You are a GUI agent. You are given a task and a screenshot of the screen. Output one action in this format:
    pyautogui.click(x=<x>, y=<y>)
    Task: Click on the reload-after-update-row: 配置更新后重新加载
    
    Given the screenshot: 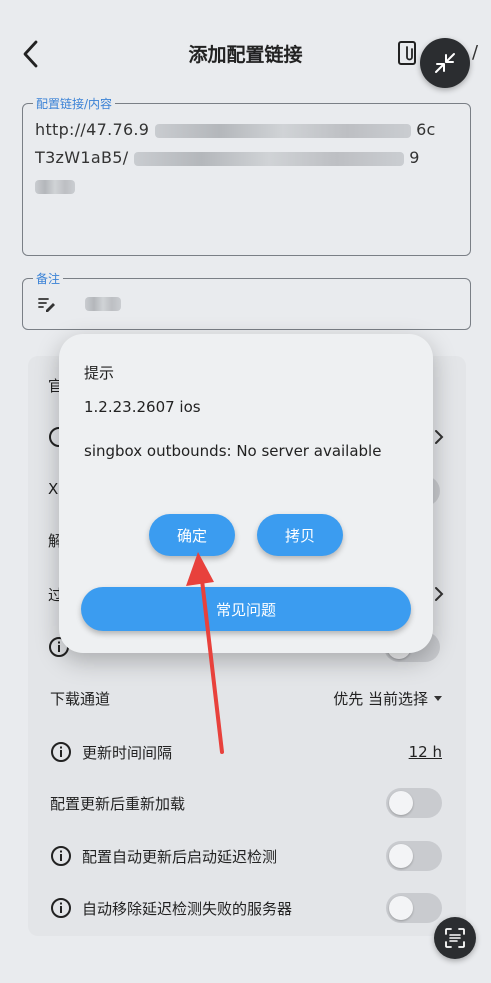 What is the action you would take?
    pyautogui.click(x=246, y=803)
    